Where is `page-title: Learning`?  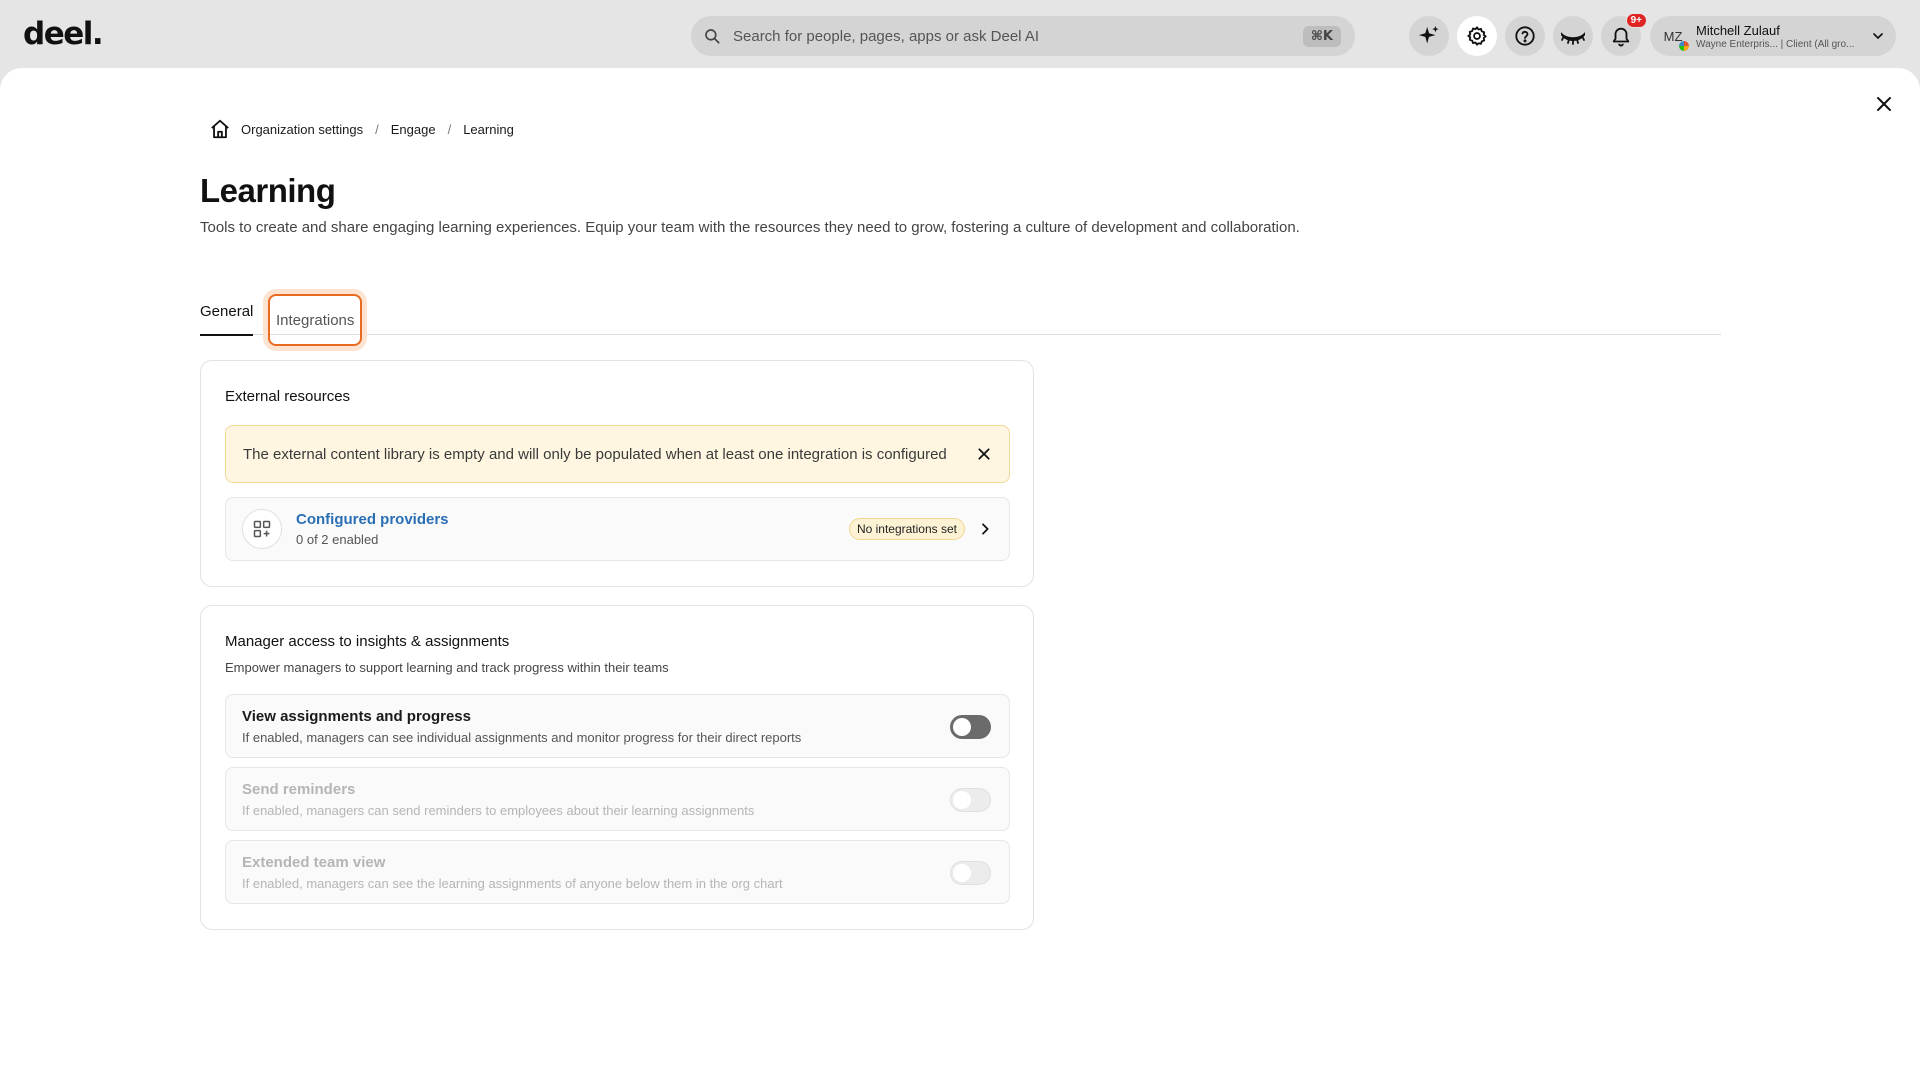 page-title: Learning is located at coordinates (268, 190).